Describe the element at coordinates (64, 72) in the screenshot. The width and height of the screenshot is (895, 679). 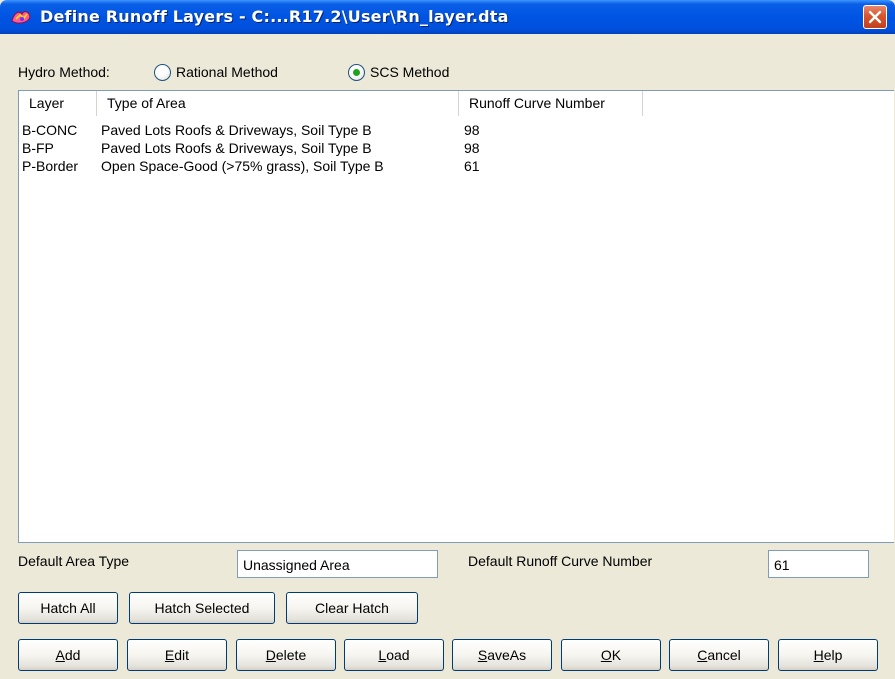
I see `hydro-method-label: Hydro Method:` at that location.